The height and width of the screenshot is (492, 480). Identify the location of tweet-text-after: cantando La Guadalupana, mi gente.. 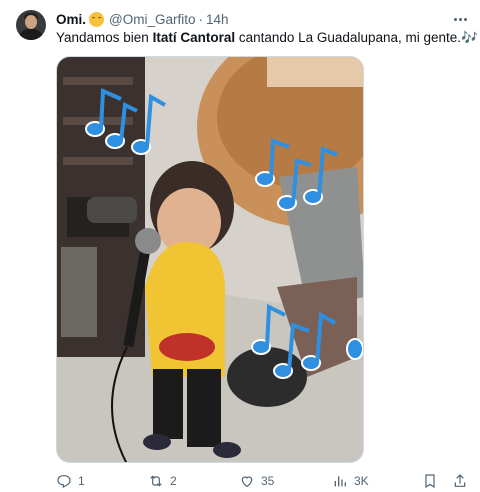
(348, 37).